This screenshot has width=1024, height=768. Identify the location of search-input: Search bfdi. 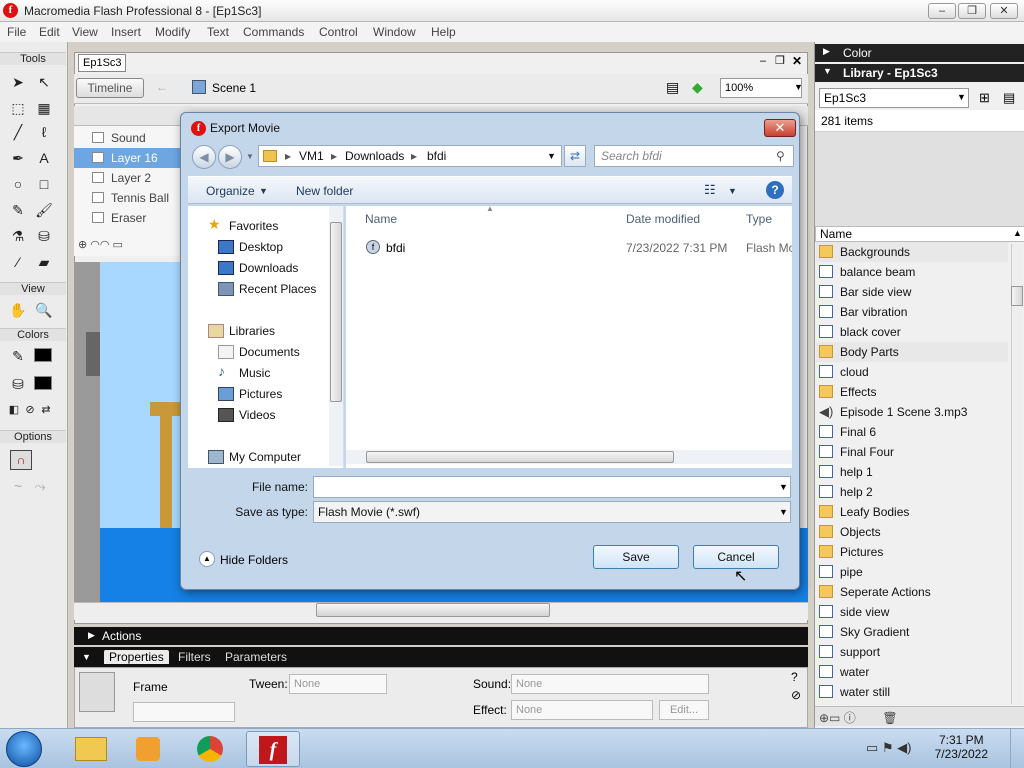
(694, 156).